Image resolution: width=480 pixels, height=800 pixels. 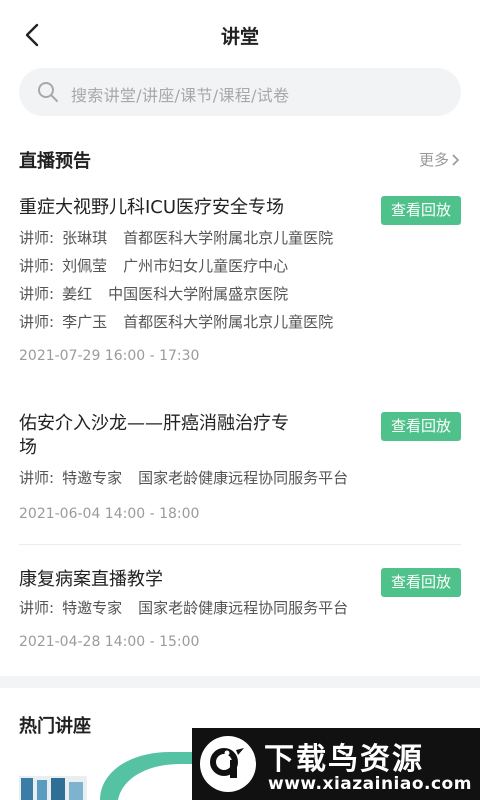 I want to click on page-title: 讲堂, so click(x=239, y=37).